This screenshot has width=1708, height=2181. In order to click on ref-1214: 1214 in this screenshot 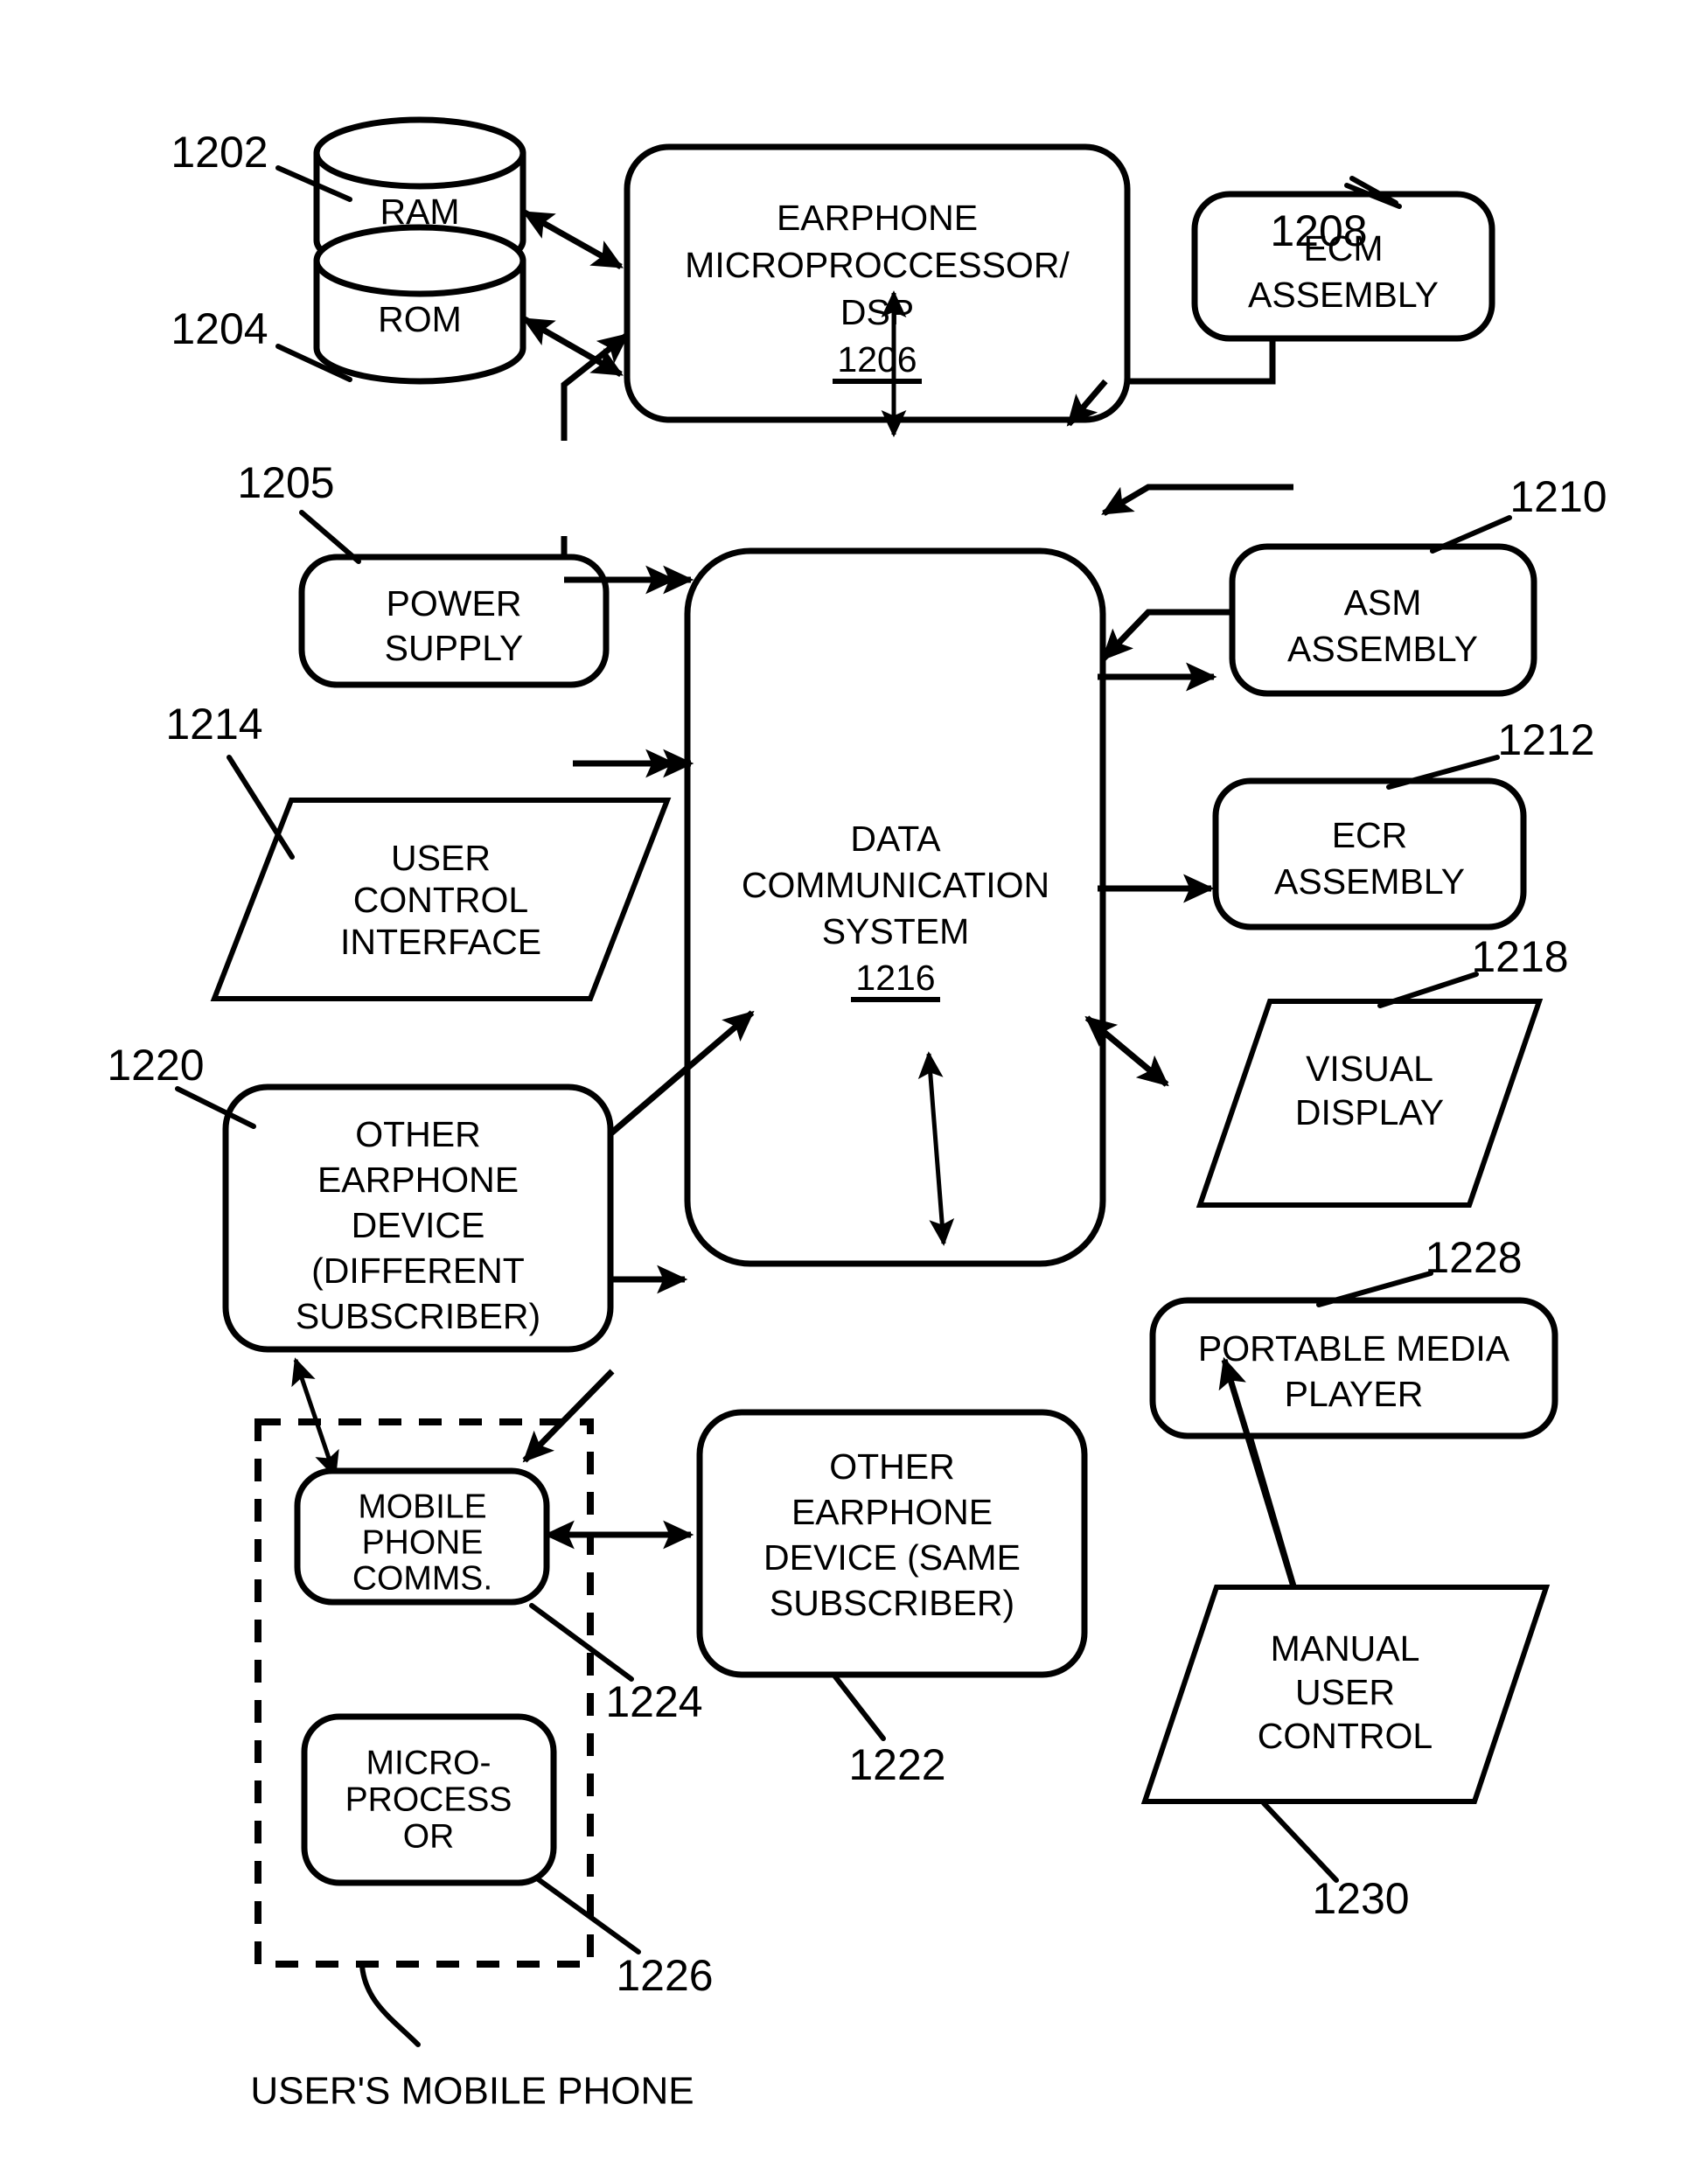, I will do `click(230, 780)`.